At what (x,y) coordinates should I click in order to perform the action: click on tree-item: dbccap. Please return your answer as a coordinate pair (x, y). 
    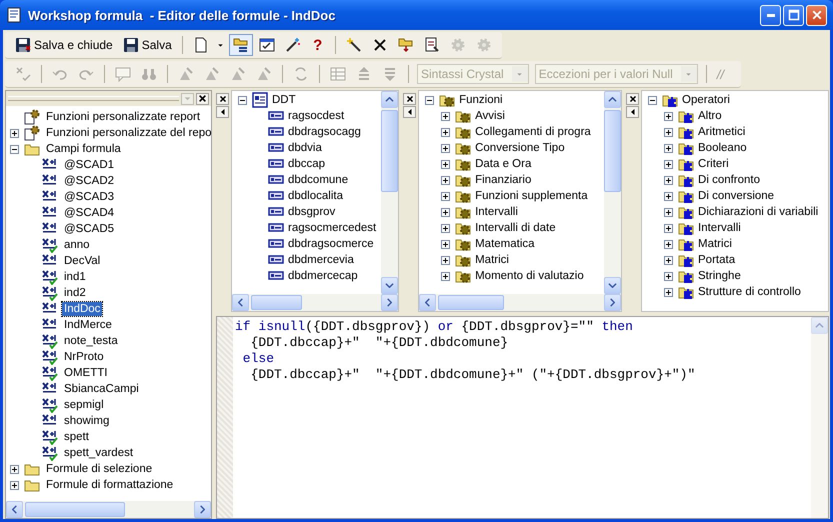
    Looking at the image, I should click on (307, 164).